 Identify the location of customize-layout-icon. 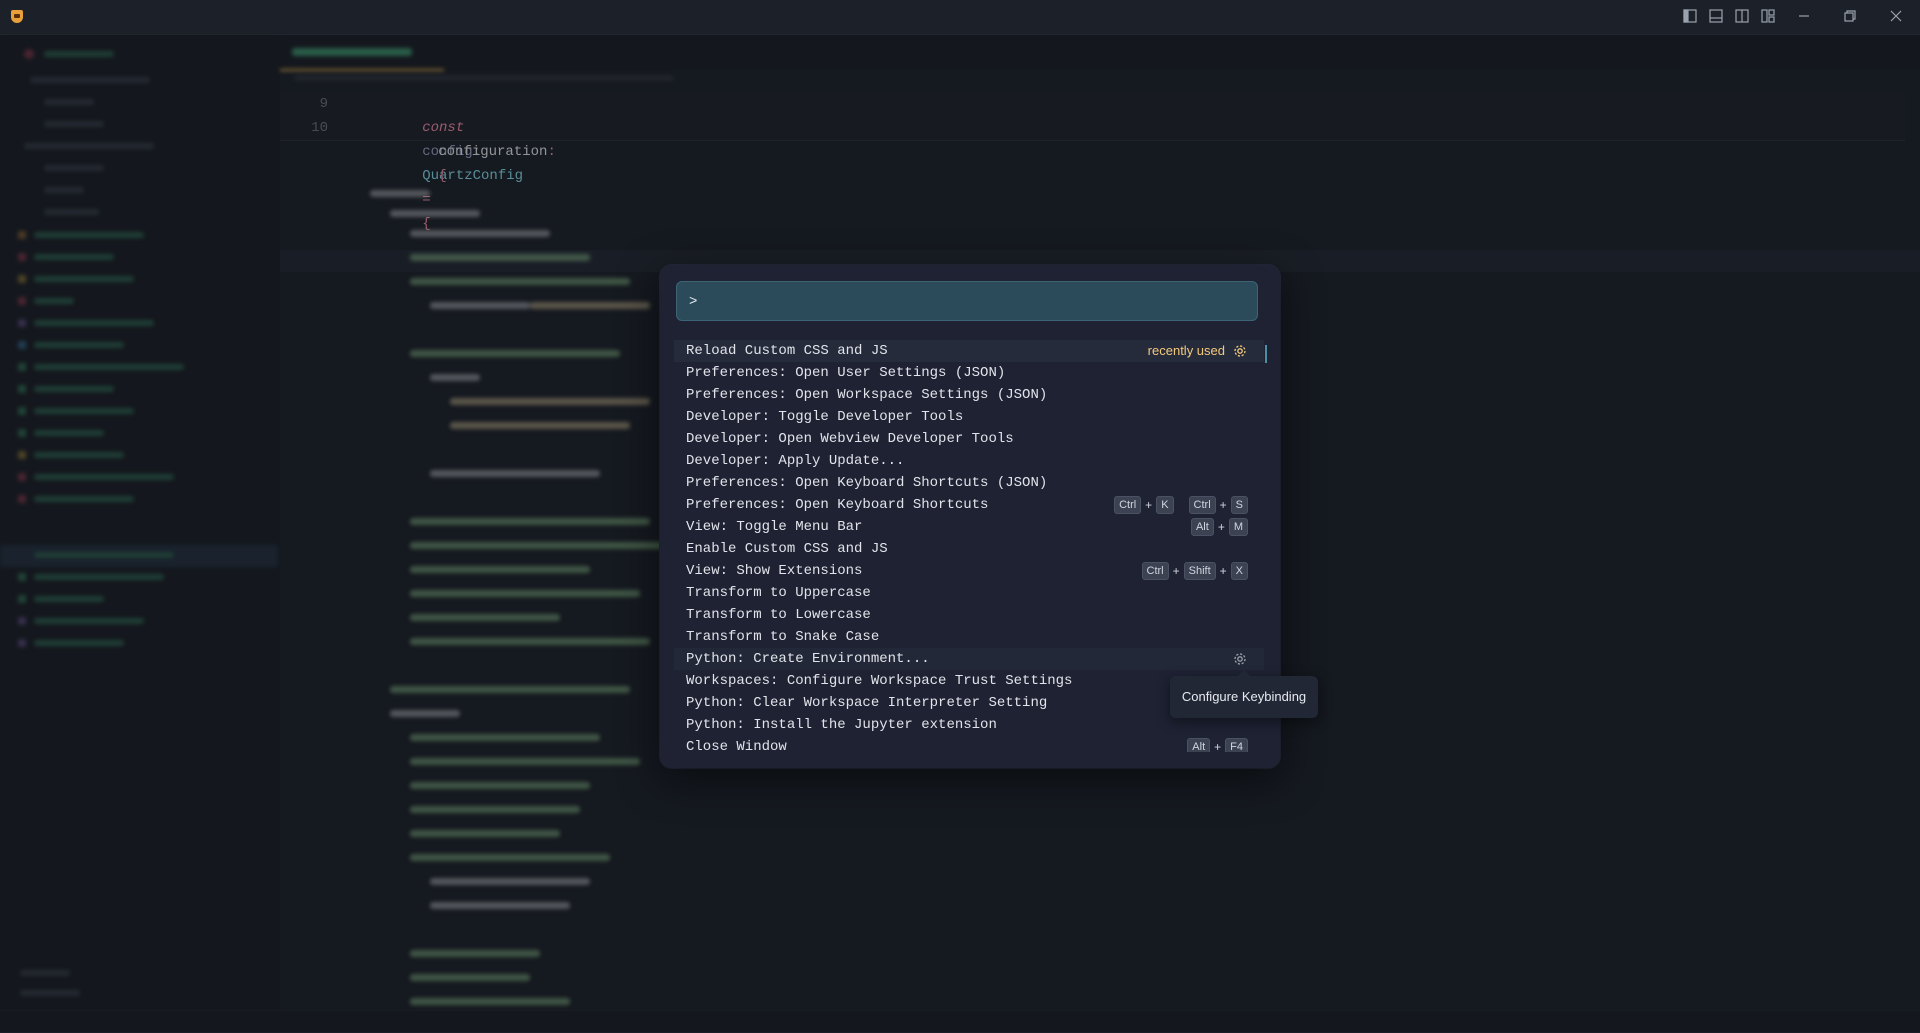
(1768, 16).